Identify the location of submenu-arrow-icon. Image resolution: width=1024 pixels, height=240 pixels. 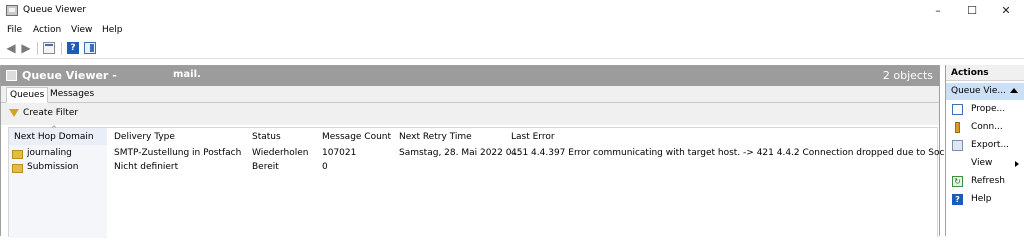
(1017, 164).